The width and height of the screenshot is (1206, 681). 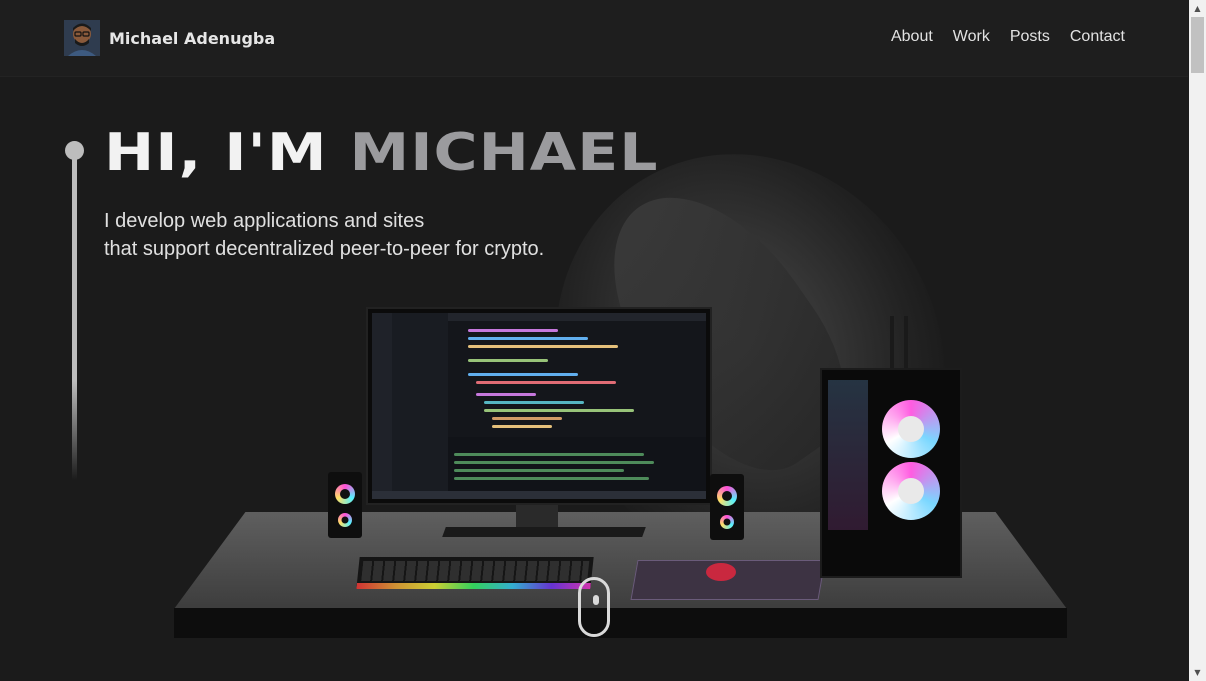 What do you see at coordinates (721, 572) in the screenshot?
I see `computer-mouse` at bounding box center [721, 572].